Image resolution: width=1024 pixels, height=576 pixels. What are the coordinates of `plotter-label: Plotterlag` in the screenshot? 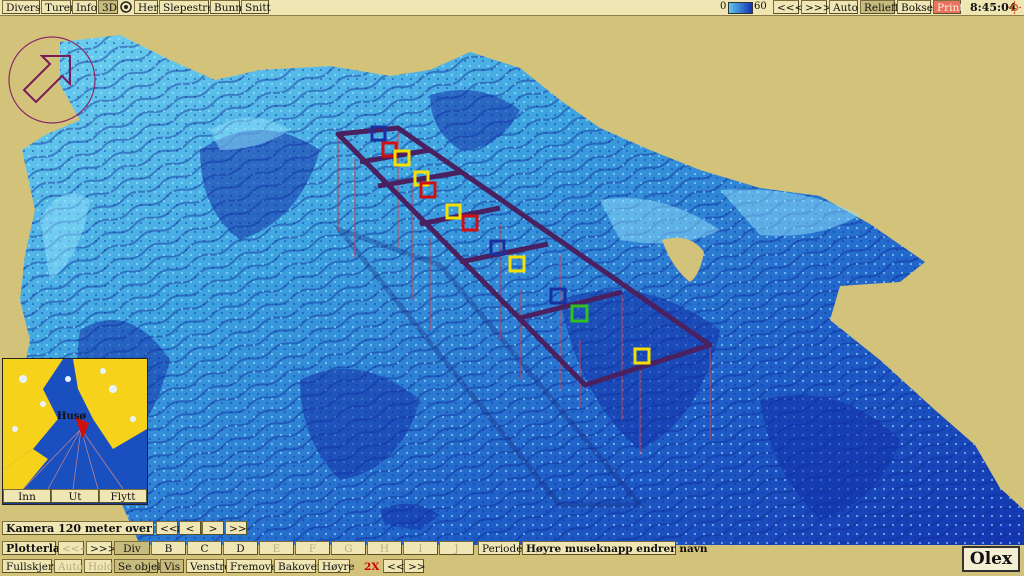 It's located at (35, 548).